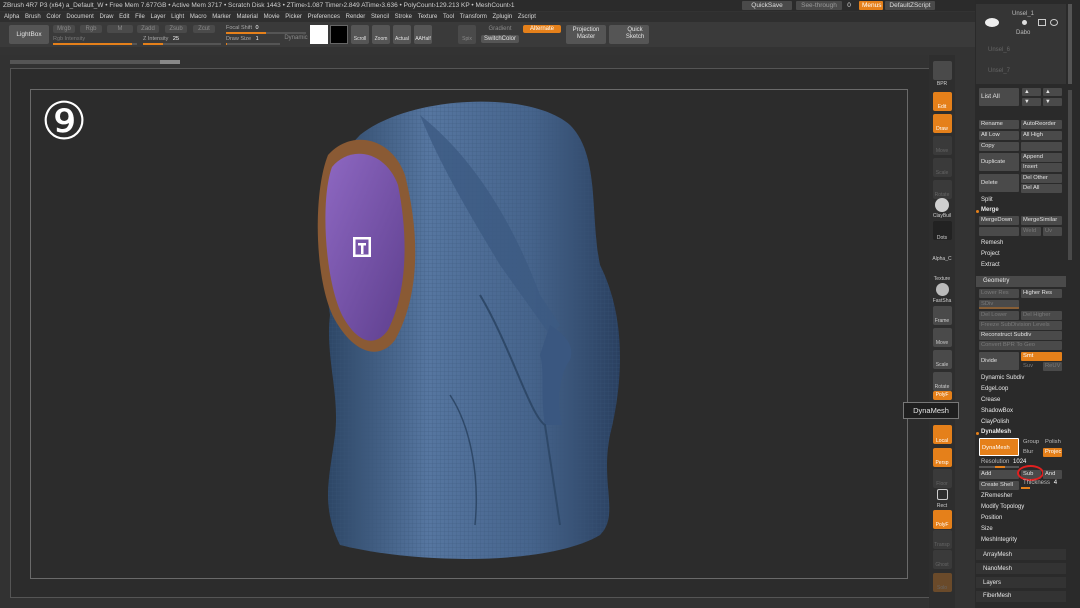  I want to click on all-low-button: All Low, so click(999, 135).